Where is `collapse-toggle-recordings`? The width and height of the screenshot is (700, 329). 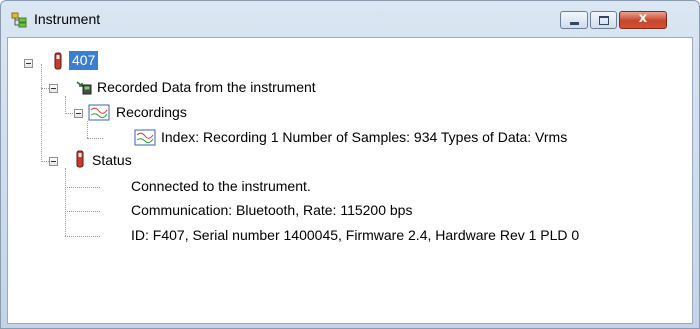
collapse-toggle-recordings is located at coordinates (78, 113).